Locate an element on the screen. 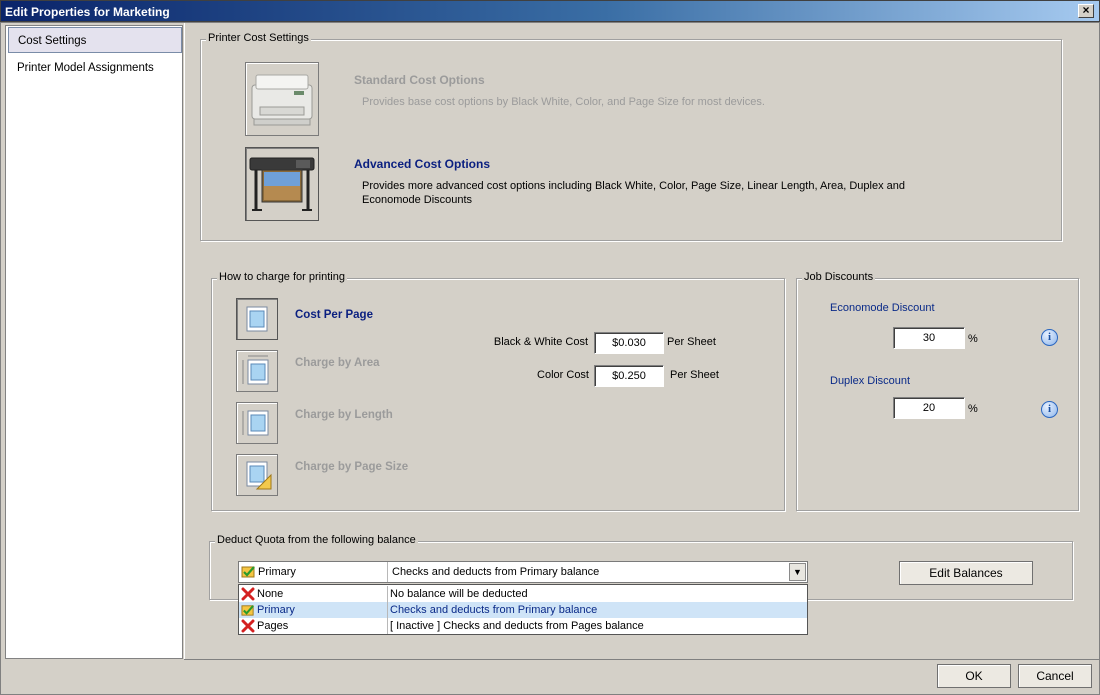 The image size is (1100, 695). group-legend: How to charge for printing is located at coordinates (282, 277).